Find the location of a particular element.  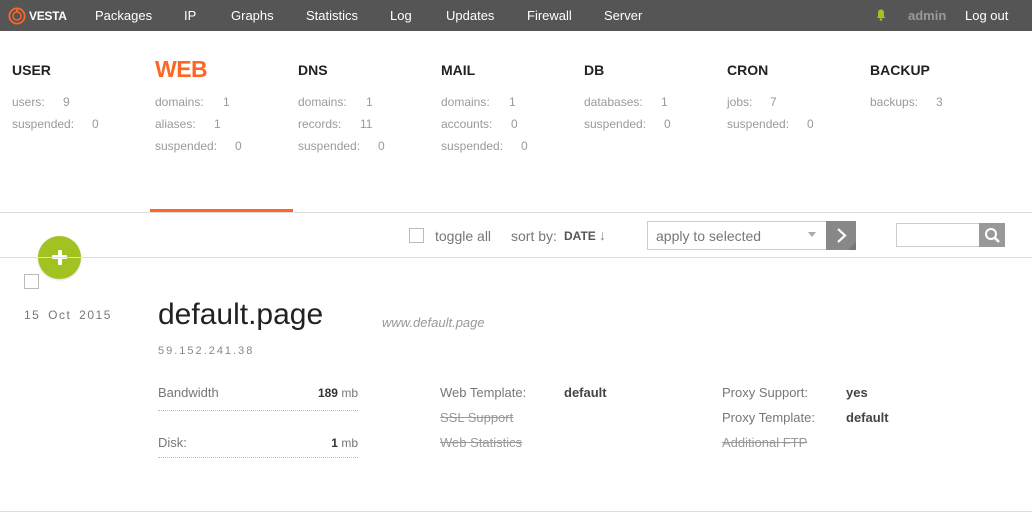

stat-row: records: 11 is located at coordinates (335, 124).